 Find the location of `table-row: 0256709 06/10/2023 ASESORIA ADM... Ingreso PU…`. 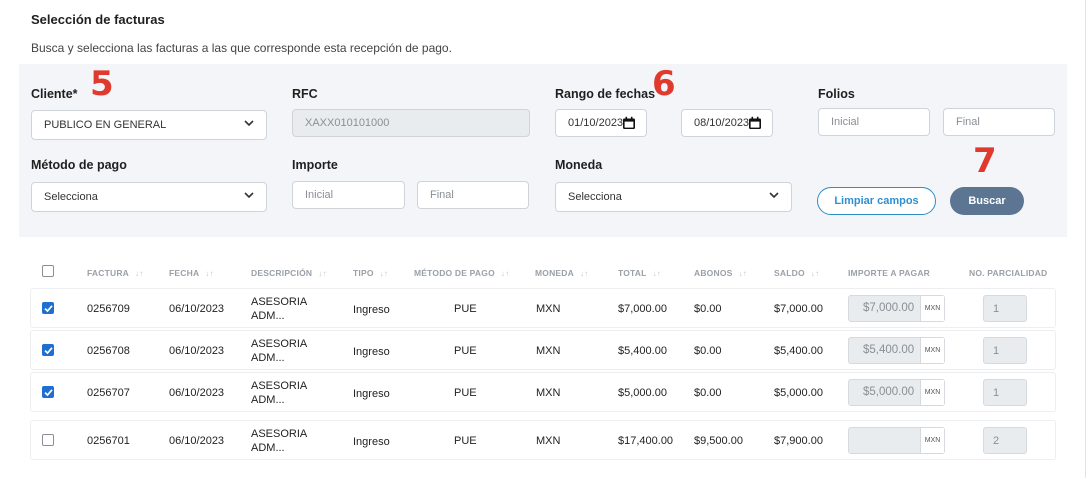

table-row: 0256709 06/10/2023 ASESORIA ADM... Ingreso PU… is located at coordinates (543, 308).